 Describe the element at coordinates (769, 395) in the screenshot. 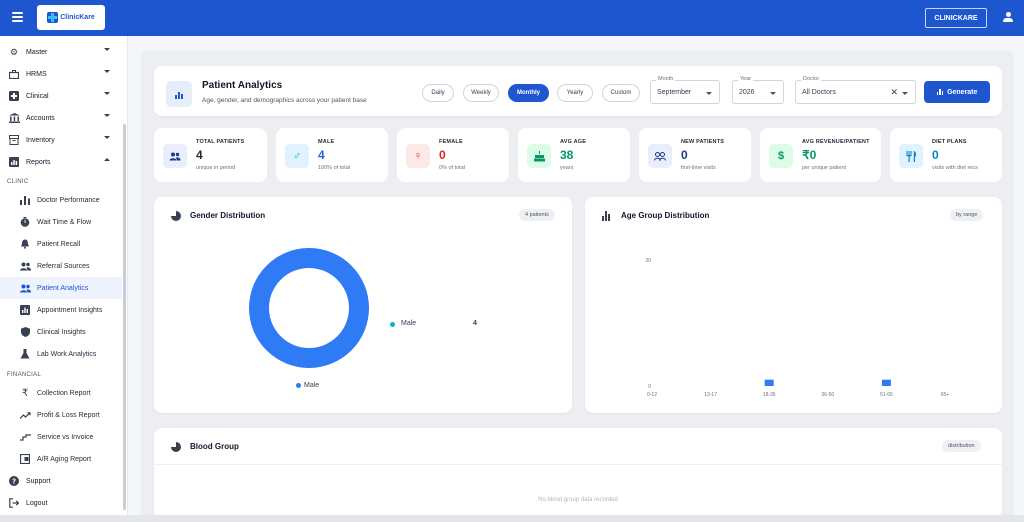

I see `x-tick-label: 18-35` at that location.